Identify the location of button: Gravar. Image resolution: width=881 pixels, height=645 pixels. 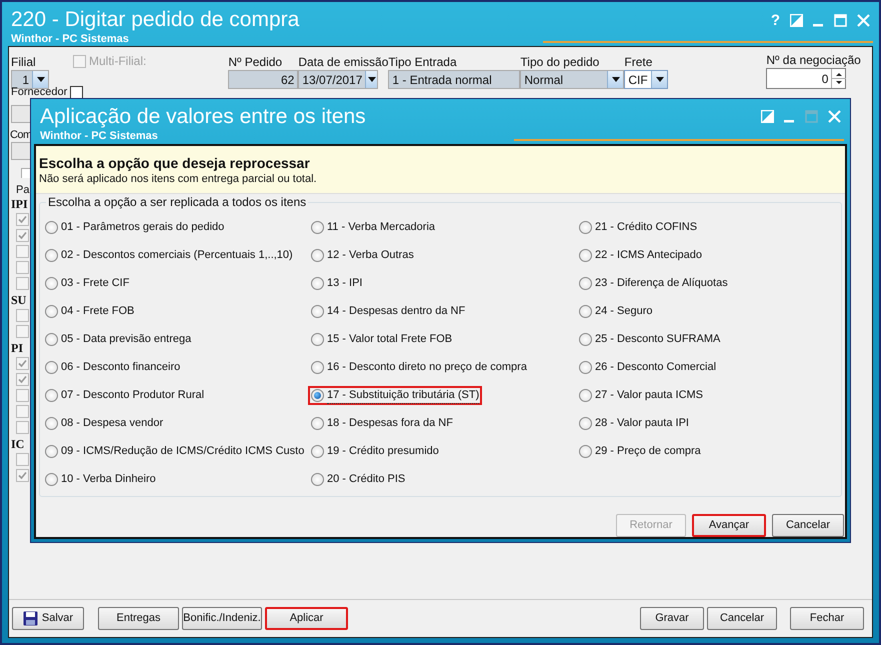
(672, 618).